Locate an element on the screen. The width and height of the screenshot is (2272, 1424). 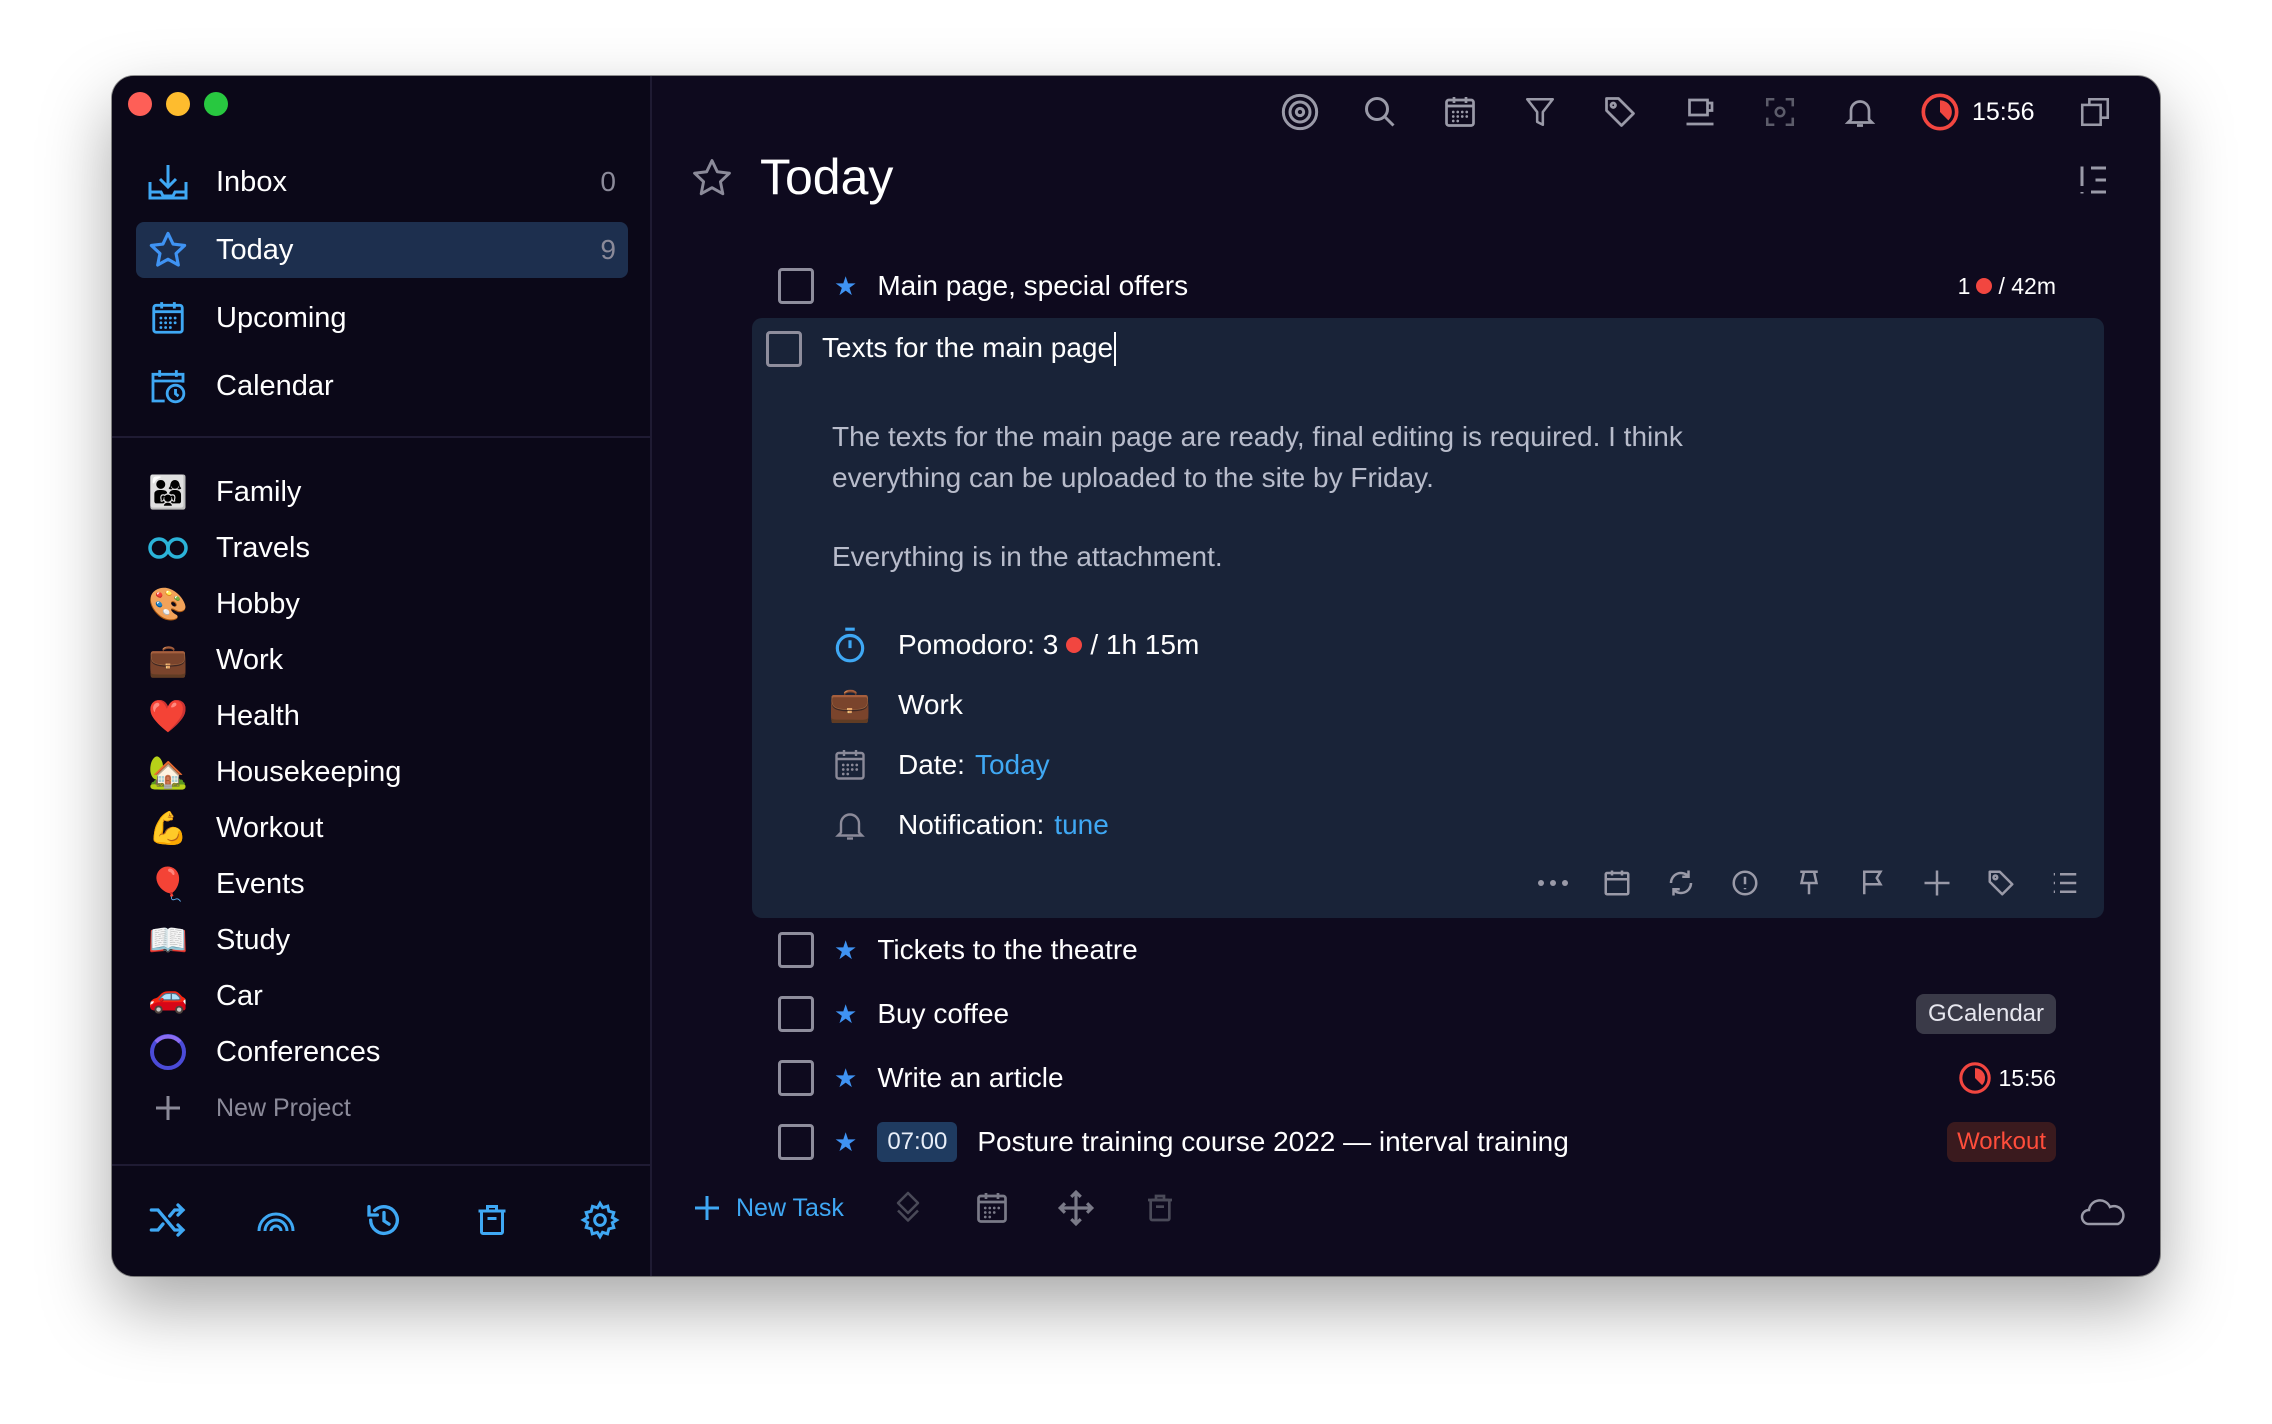
pomodoro-property: Pomodoro: 3 / 1h 15m is located at coordinates (1465, 645).